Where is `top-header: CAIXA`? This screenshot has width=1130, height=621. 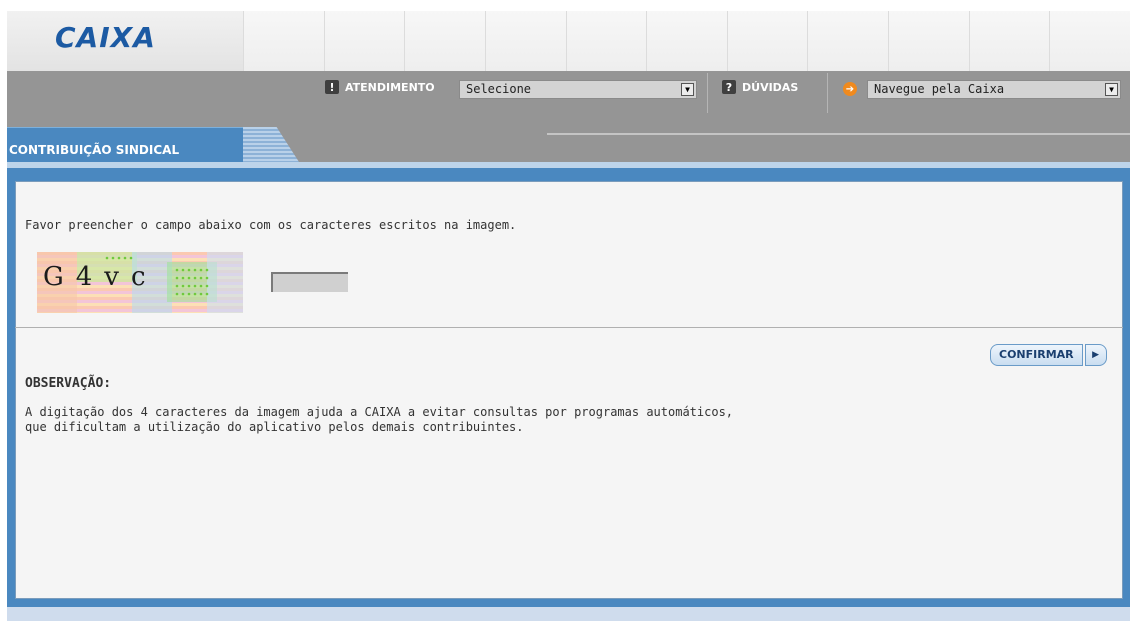
top-header: CAIXA is located at coordinates (568, 41).